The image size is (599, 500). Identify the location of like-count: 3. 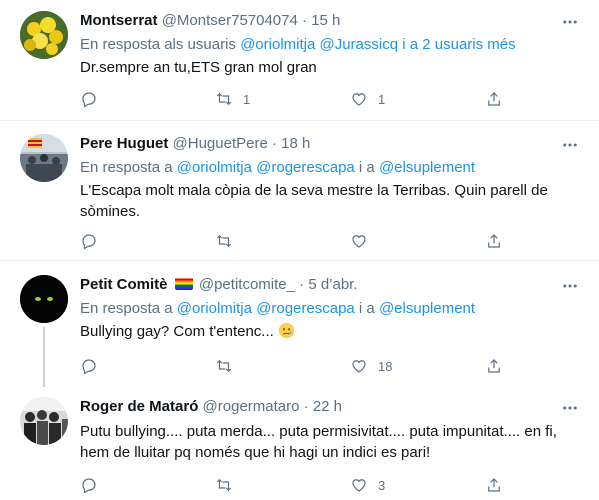
(382, 485).